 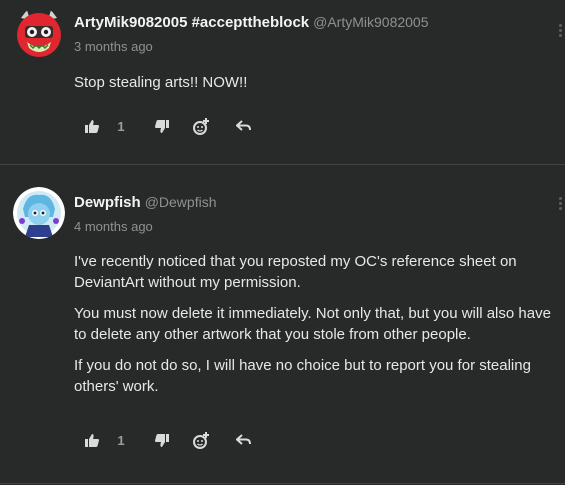 What do you see at coordinates (145, 226) in the screenshot?
I see `timestamp: 4 months ago` at bounding box center [145, 226].